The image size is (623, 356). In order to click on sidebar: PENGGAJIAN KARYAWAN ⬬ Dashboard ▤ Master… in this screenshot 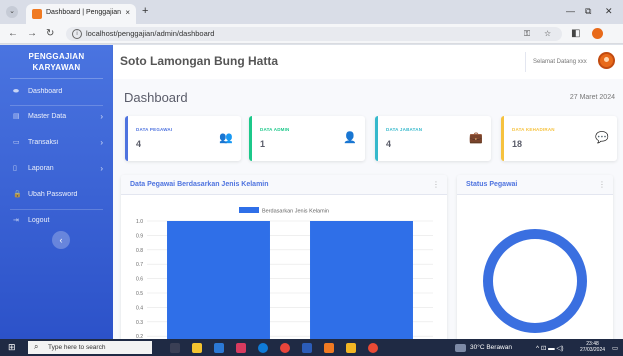, I will do `click(56, 192)`.